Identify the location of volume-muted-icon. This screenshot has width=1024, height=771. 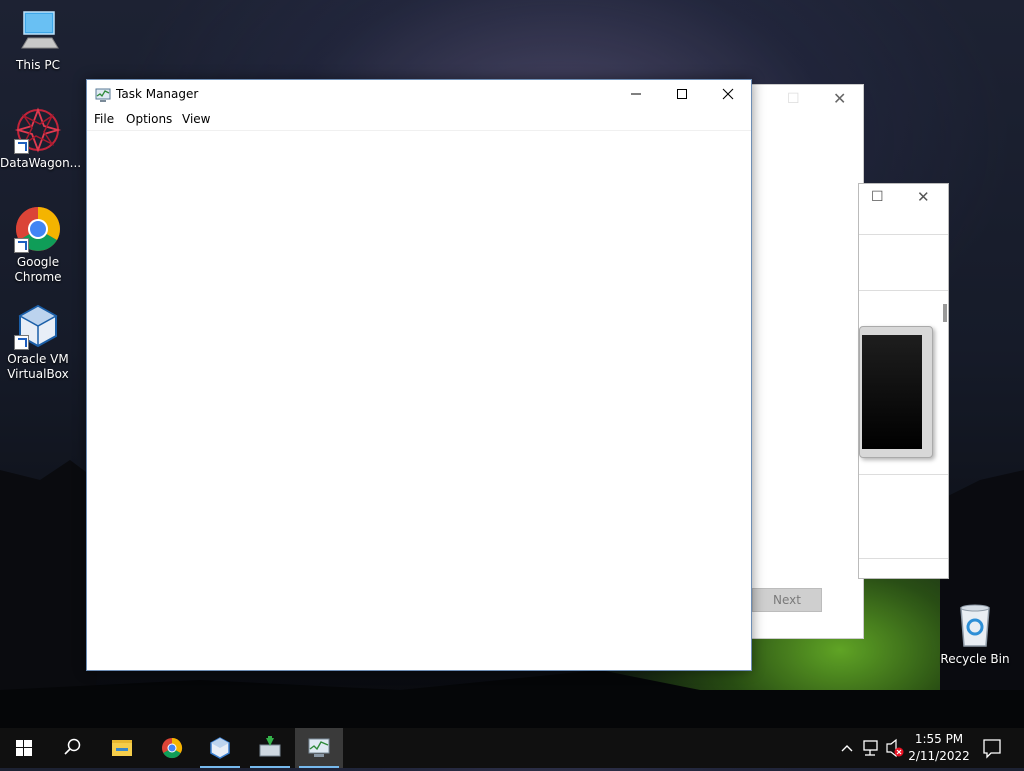
(895, 748).